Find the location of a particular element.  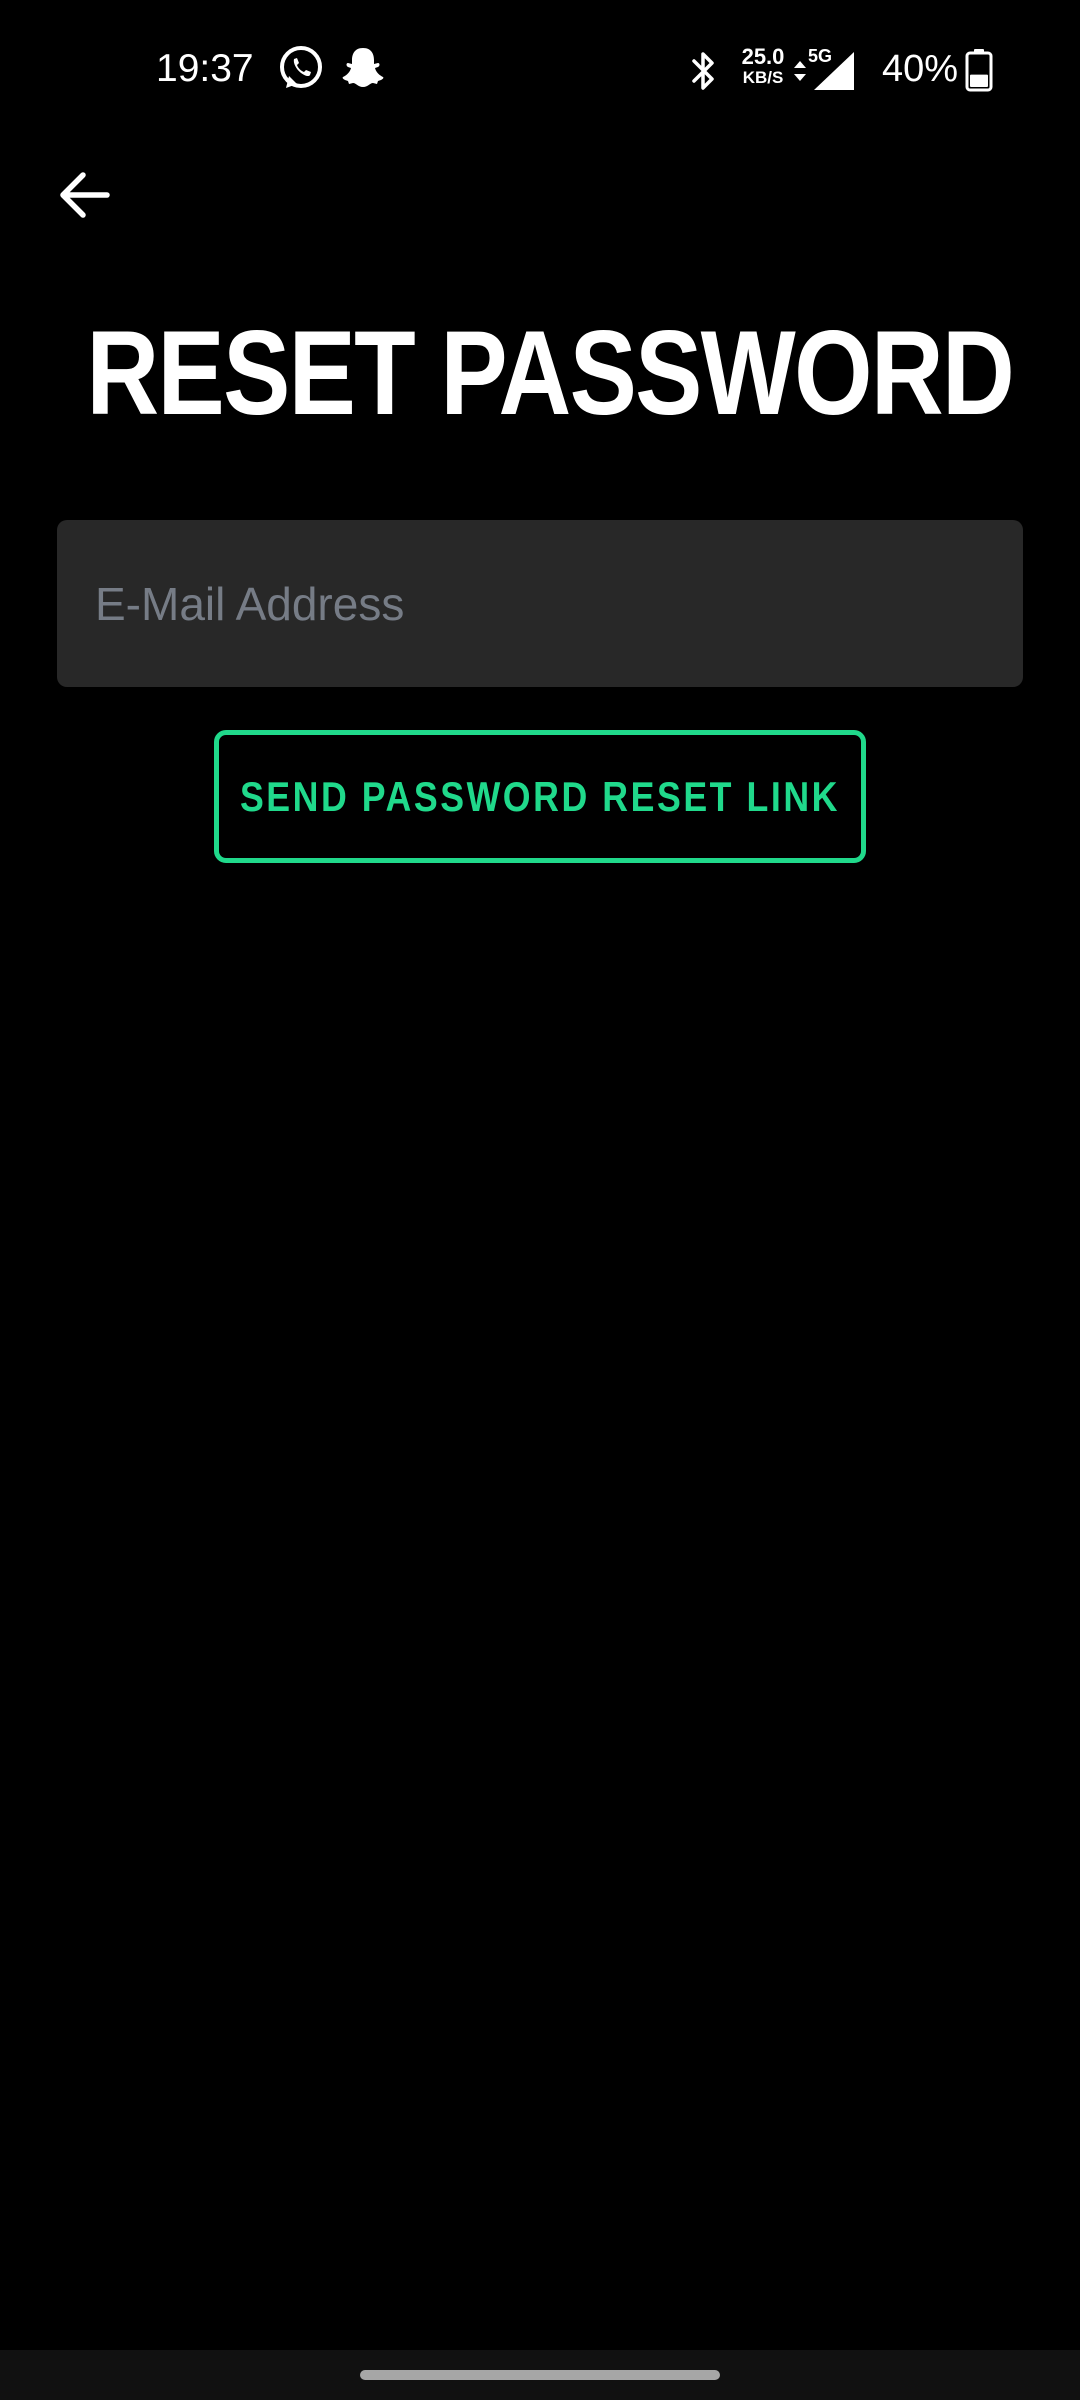

navigation-bar is located at coordinates (540, 2375).